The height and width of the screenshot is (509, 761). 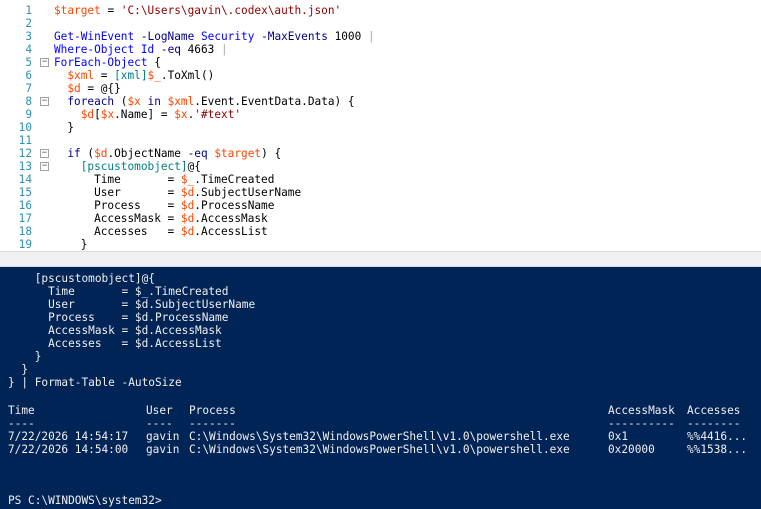 I want to click on code-text: [pscustomobject]@{, so click(x=127, y=166).